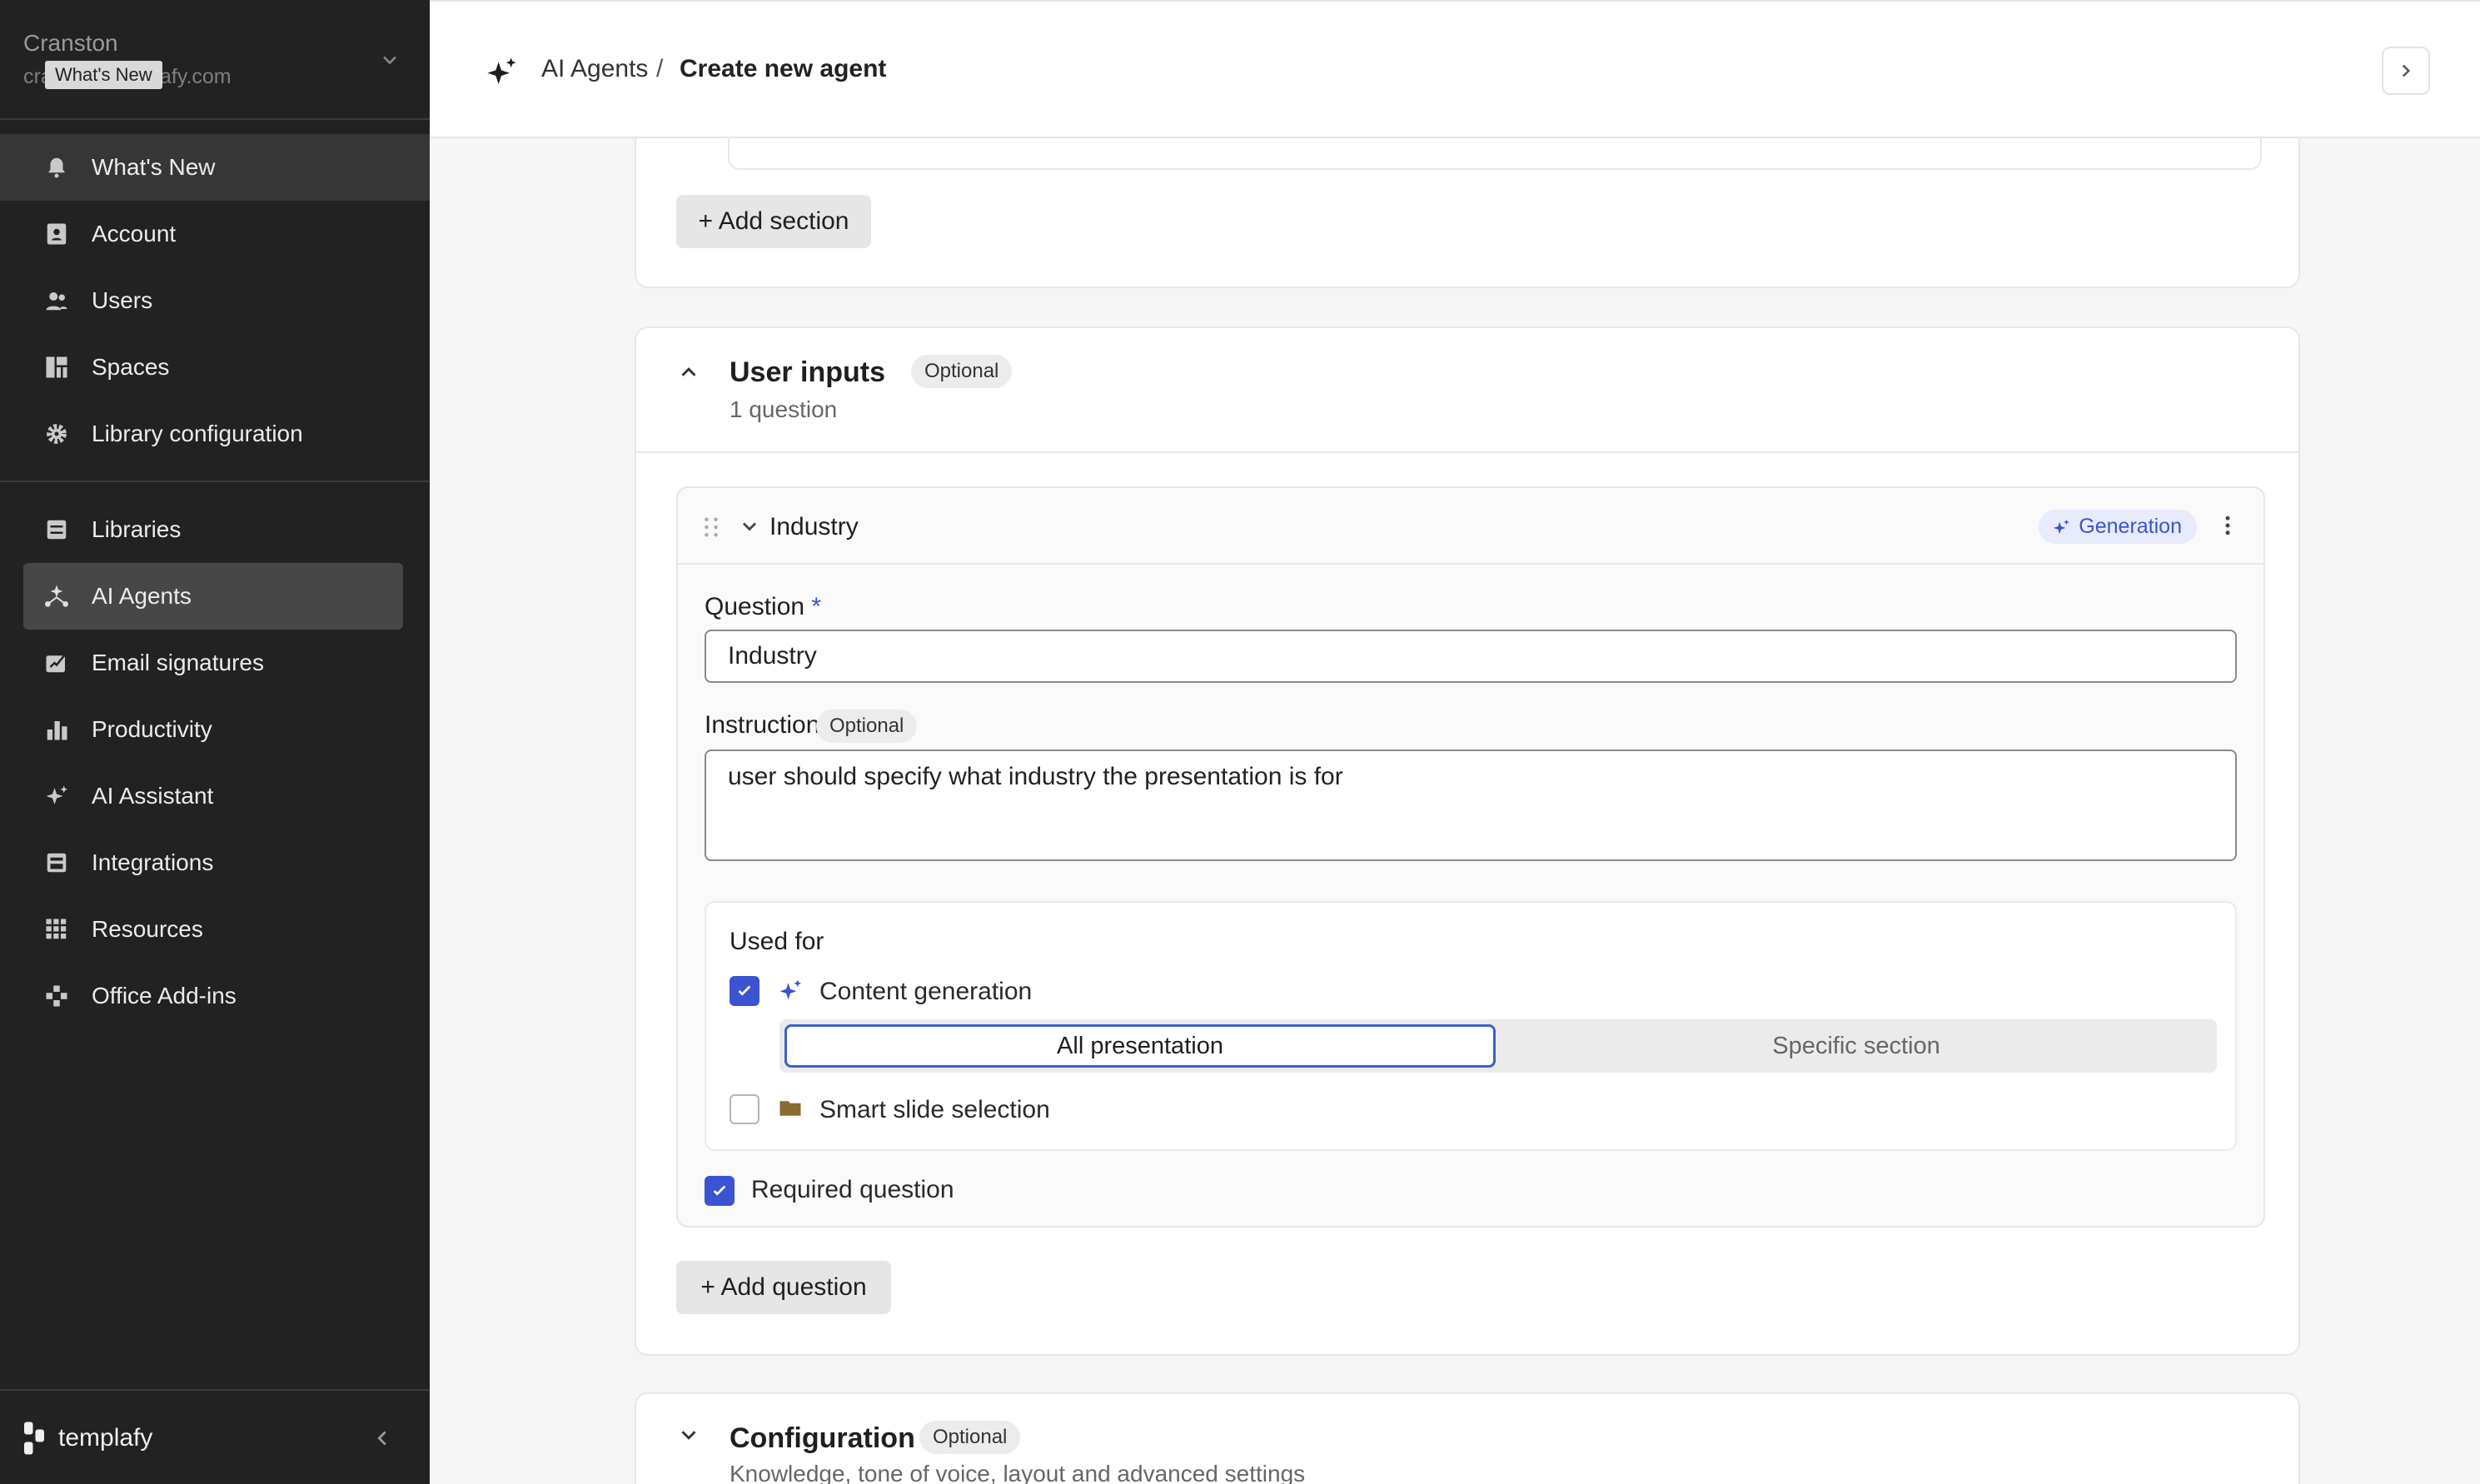 The image size is (2480, 1484). Describe the element at coordinates (1471, 656) in the screenshot. I see `question-input: Industry` at that location.